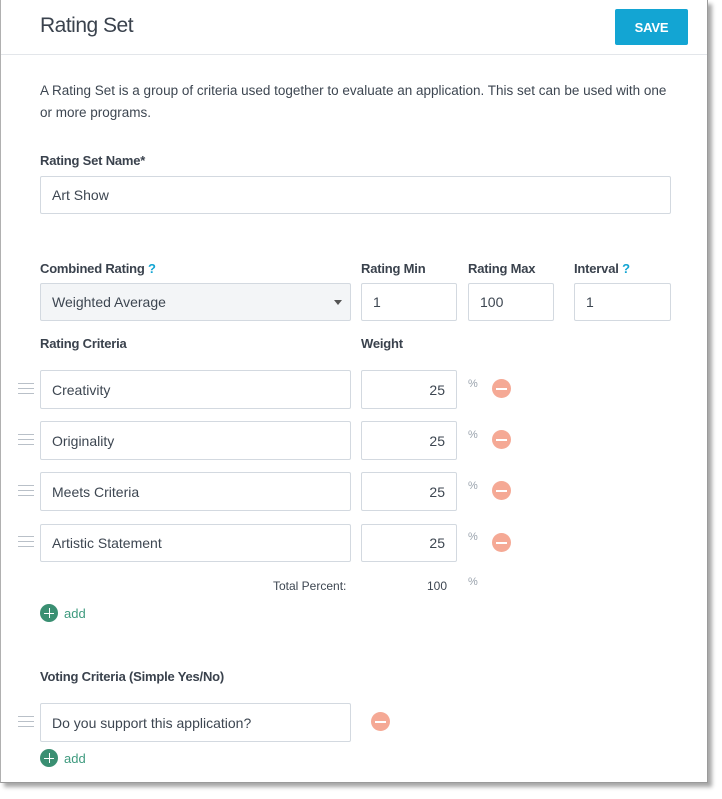 Image resolution: width=722 pixels, height=799 pixels. Describe the element at coordinates (80, 195) in the screenshot. I see `rating-set-name-value: Art Show` at that location.